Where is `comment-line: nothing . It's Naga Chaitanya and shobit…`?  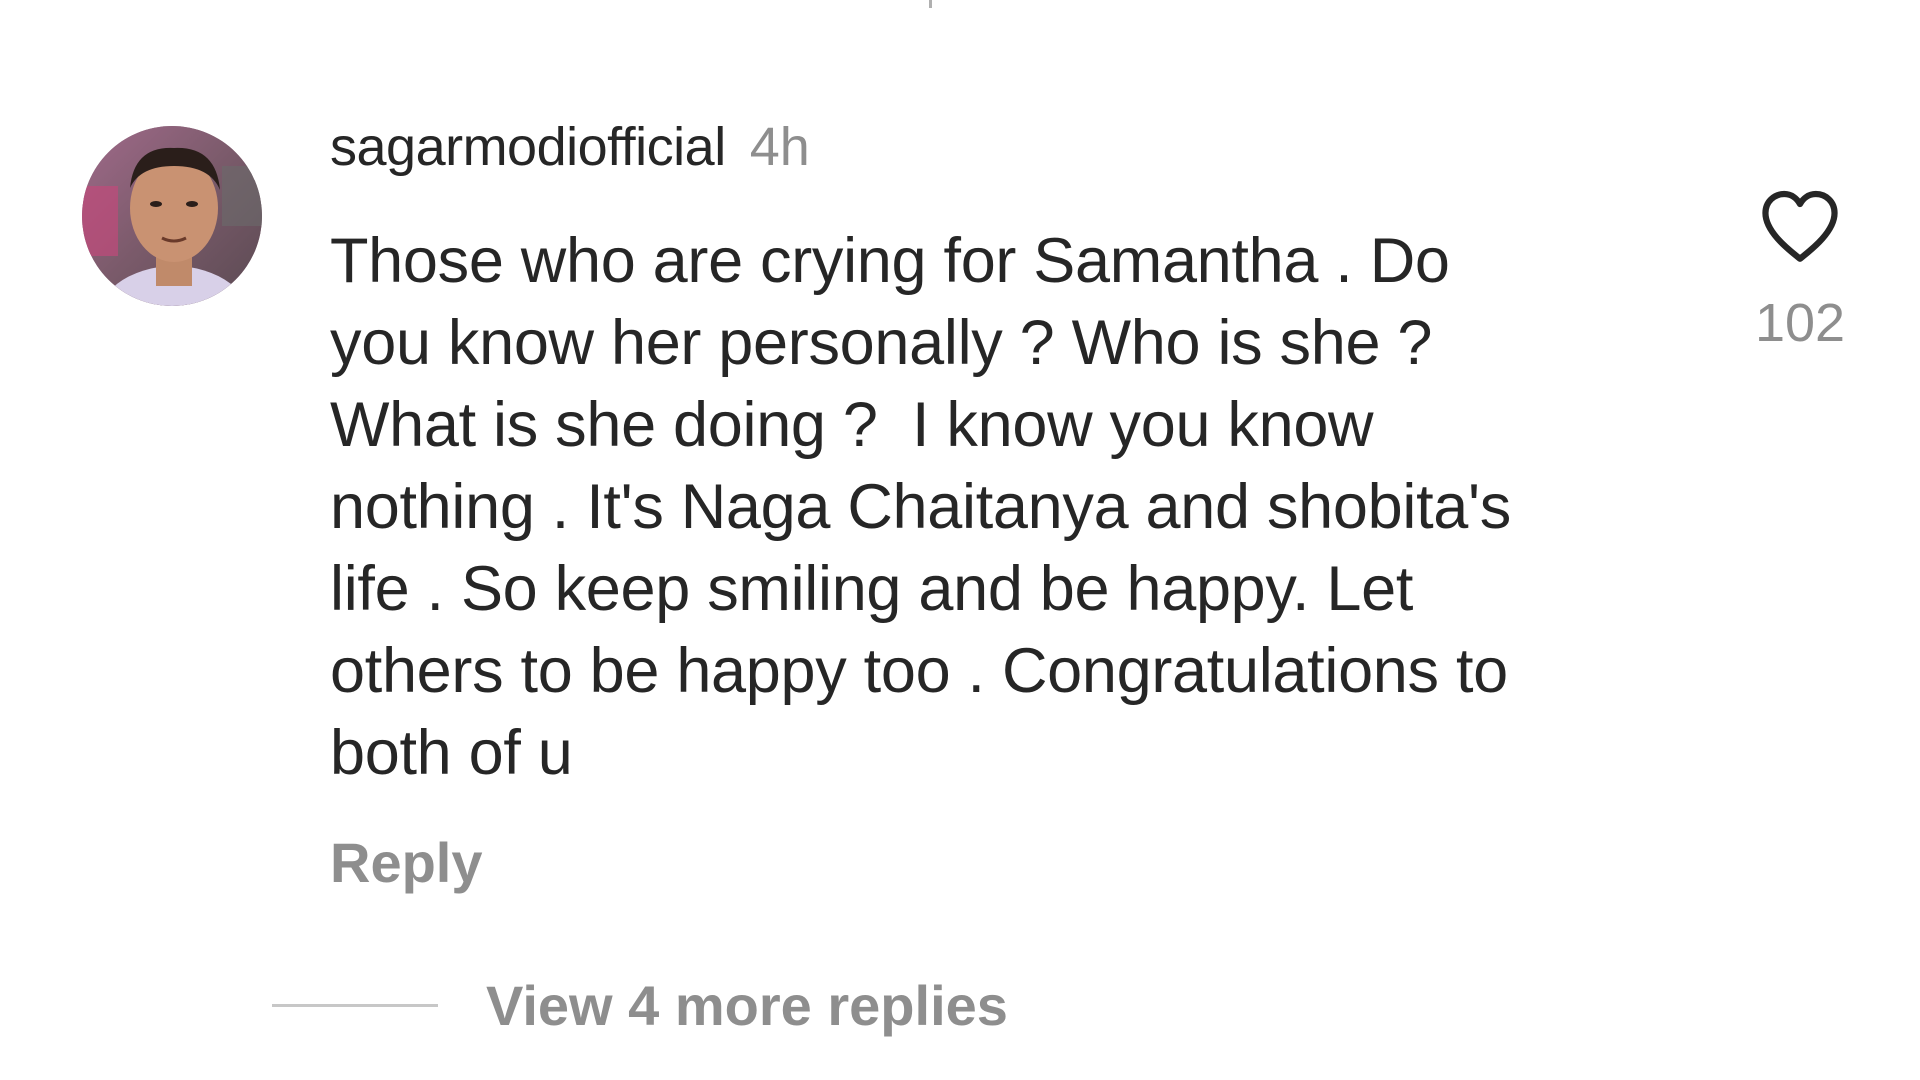 comment-line: nothing . It's Naga Chaitanya and shobit… is located at coordinates (920, 507).